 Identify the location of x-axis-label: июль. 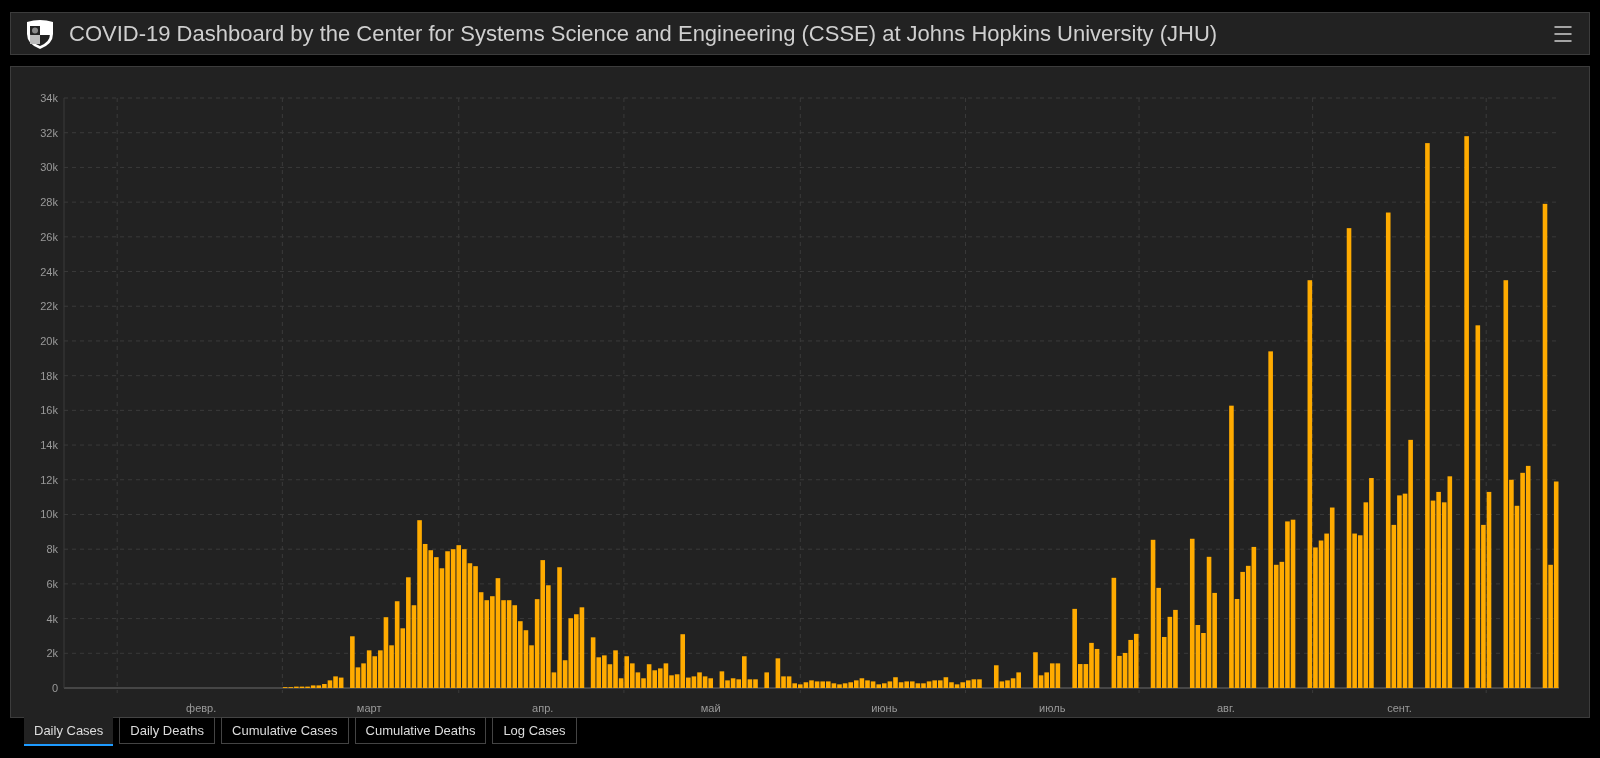
(1052, 708).